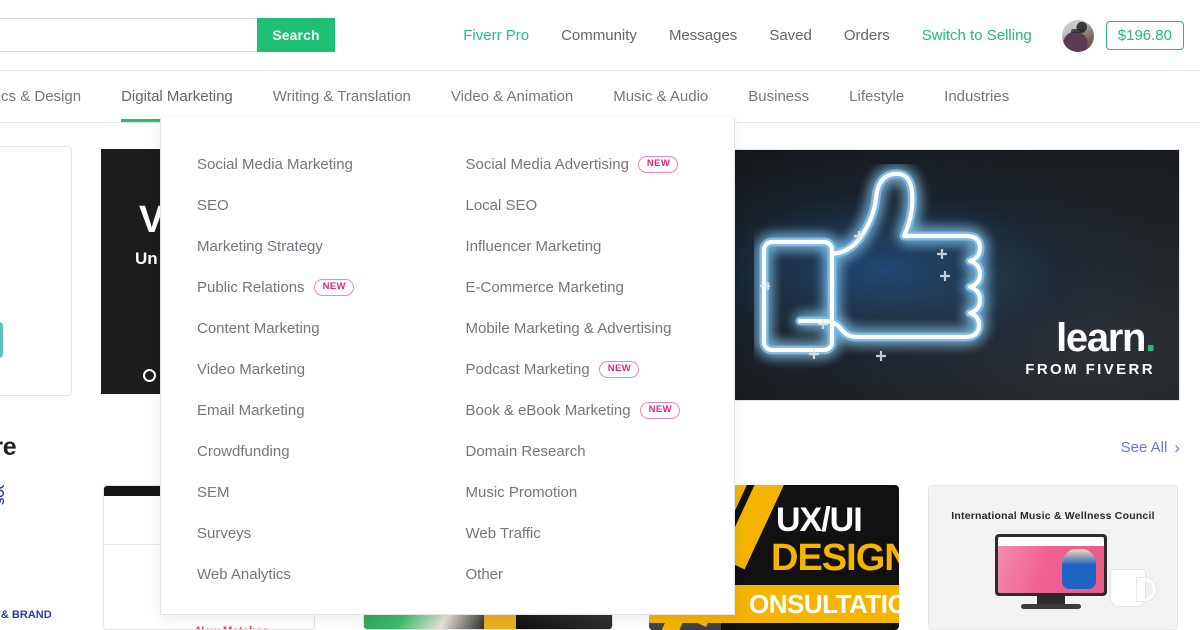  Describe the element at coordinates (1, 340) in the screenshot. I see `promo-card-left-button` at that location.